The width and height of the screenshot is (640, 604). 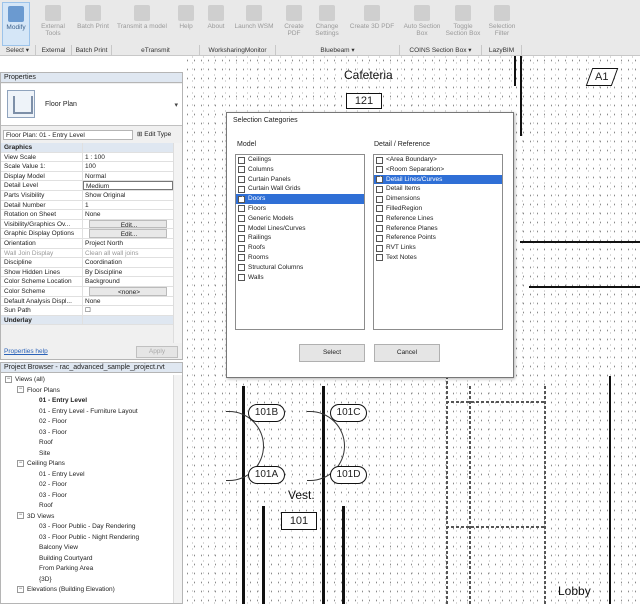 What do you see at coordinates (186, 24) in the screenshot?
I see `help-button: Help` at bounding box center [186, 24].